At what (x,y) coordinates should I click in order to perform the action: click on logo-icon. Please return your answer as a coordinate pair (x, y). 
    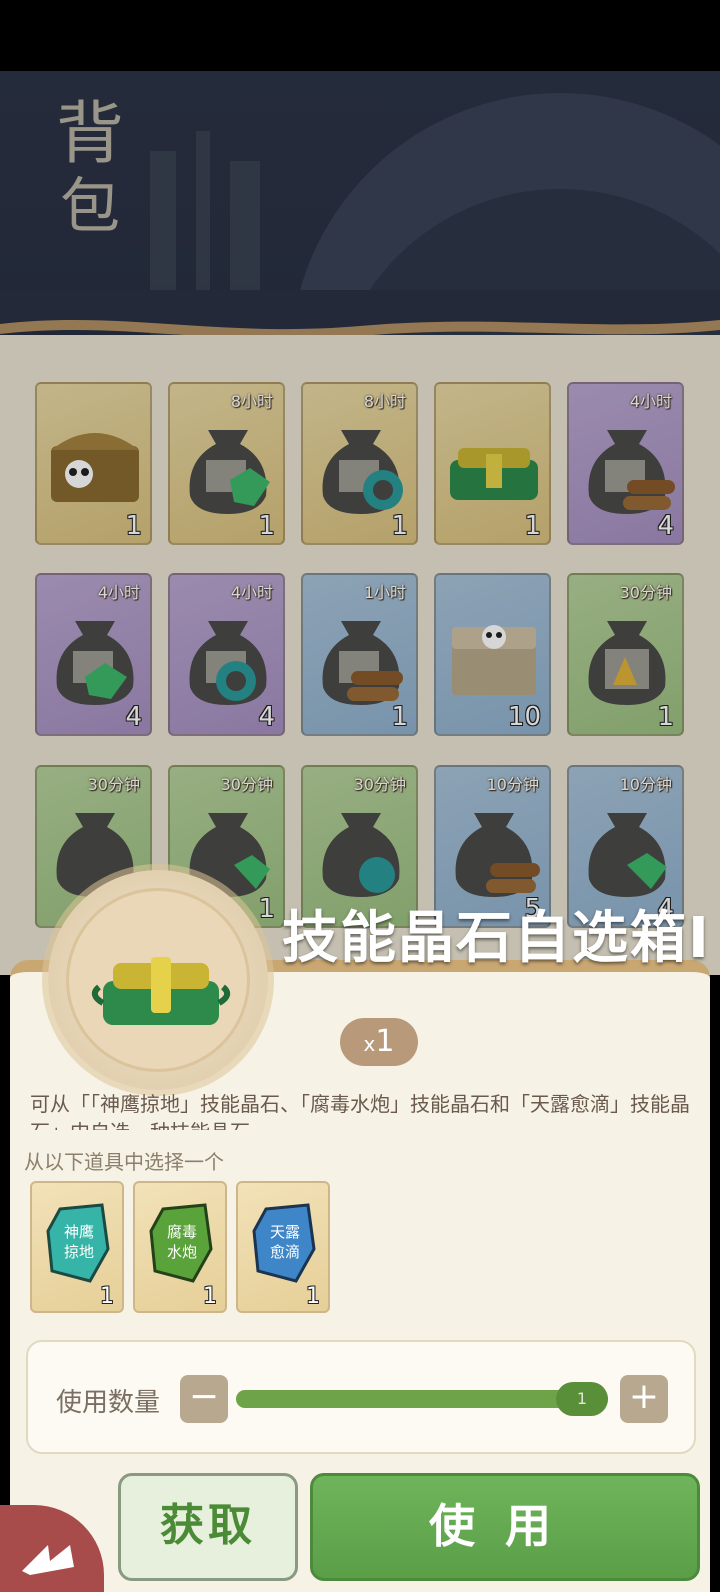
    Looking at the image, I should click on (48, 1560).